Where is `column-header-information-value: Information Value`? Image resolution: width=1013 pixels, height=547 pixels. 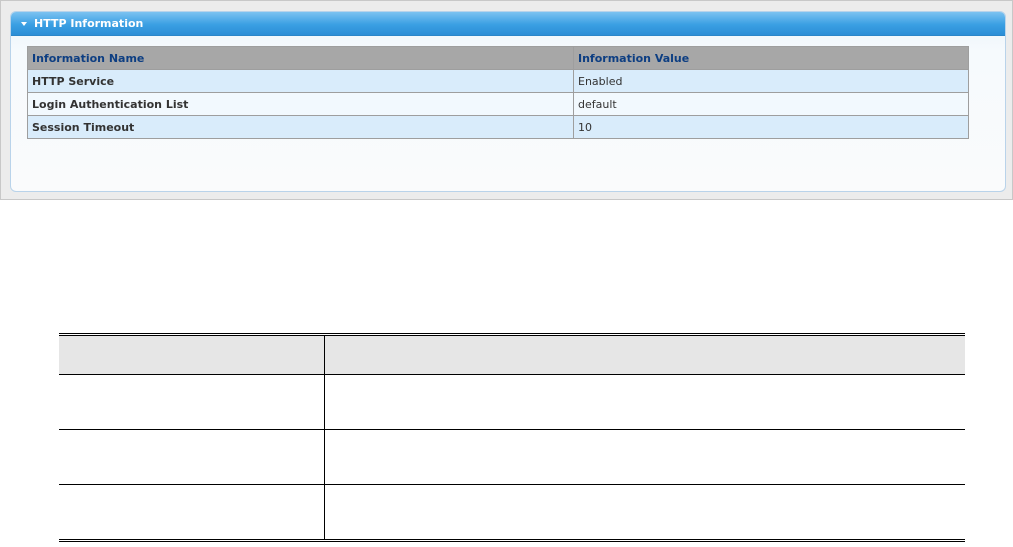
column-header-information-value: Information Value is located at coordinates (771, 58).